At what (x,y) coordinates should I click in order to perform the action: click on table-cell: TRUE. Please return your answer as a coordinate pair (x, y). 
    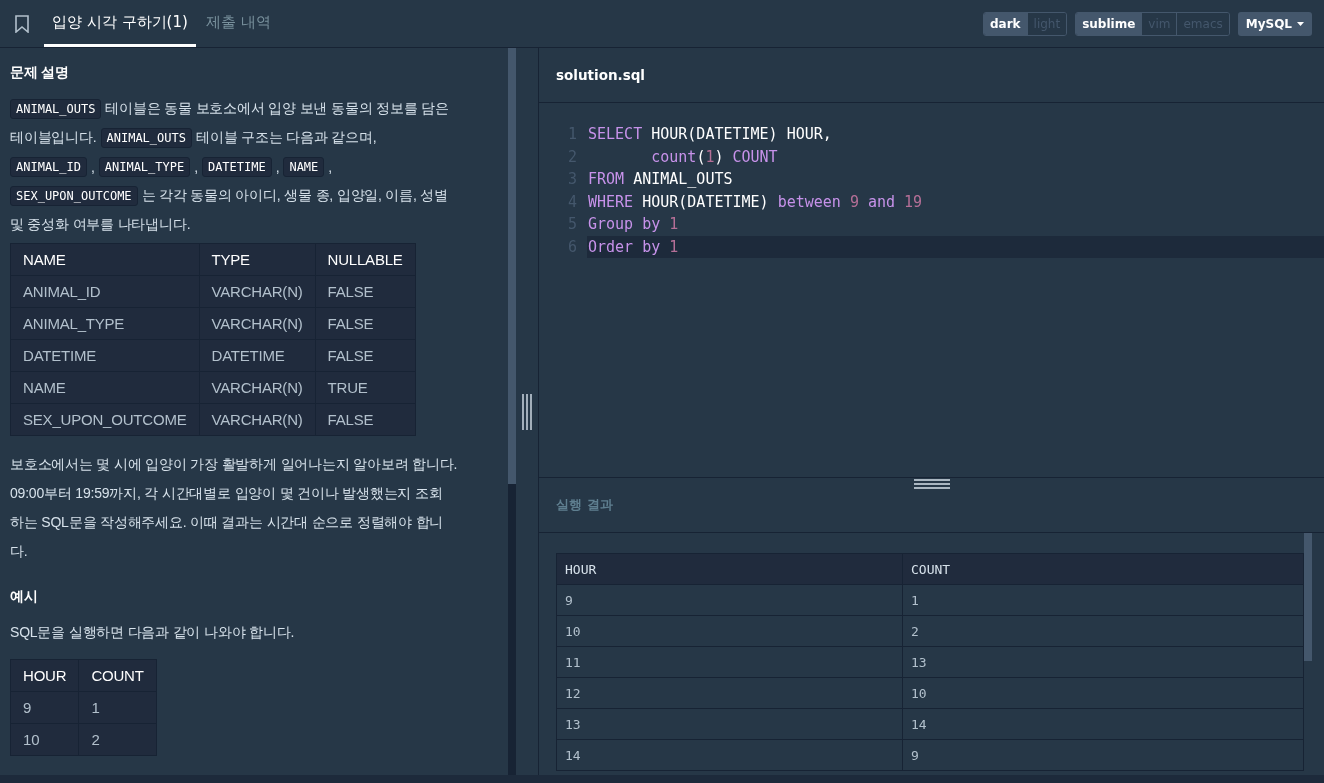
    Looking at the image, I should click on (365, 387).